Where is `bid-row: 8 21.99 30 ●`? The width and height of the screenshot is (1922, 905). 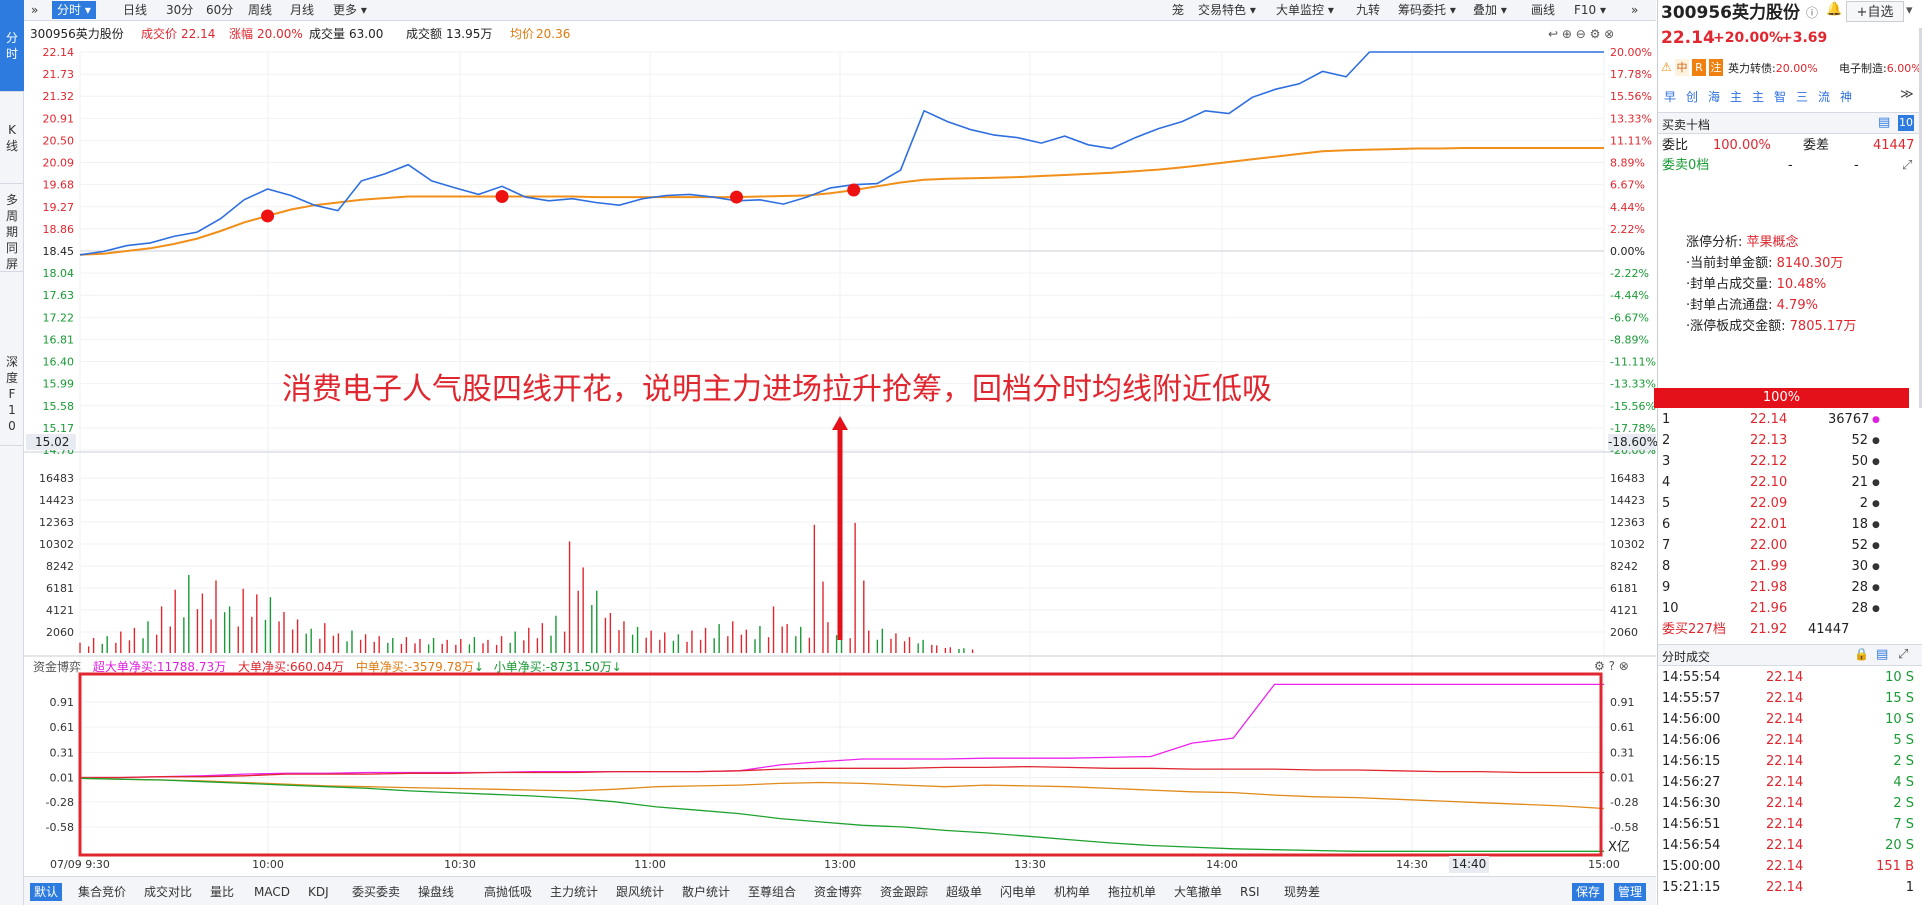 bid-row: 8 21.99 30 ● is located at coordinates (1788, 567).